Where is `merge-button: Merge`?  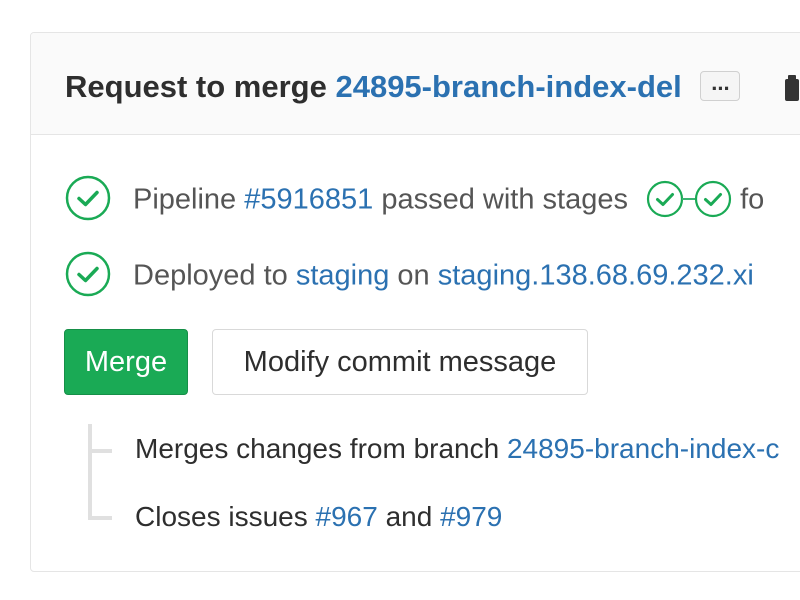
merge-button: Merge is located at coordinates (126, 362).